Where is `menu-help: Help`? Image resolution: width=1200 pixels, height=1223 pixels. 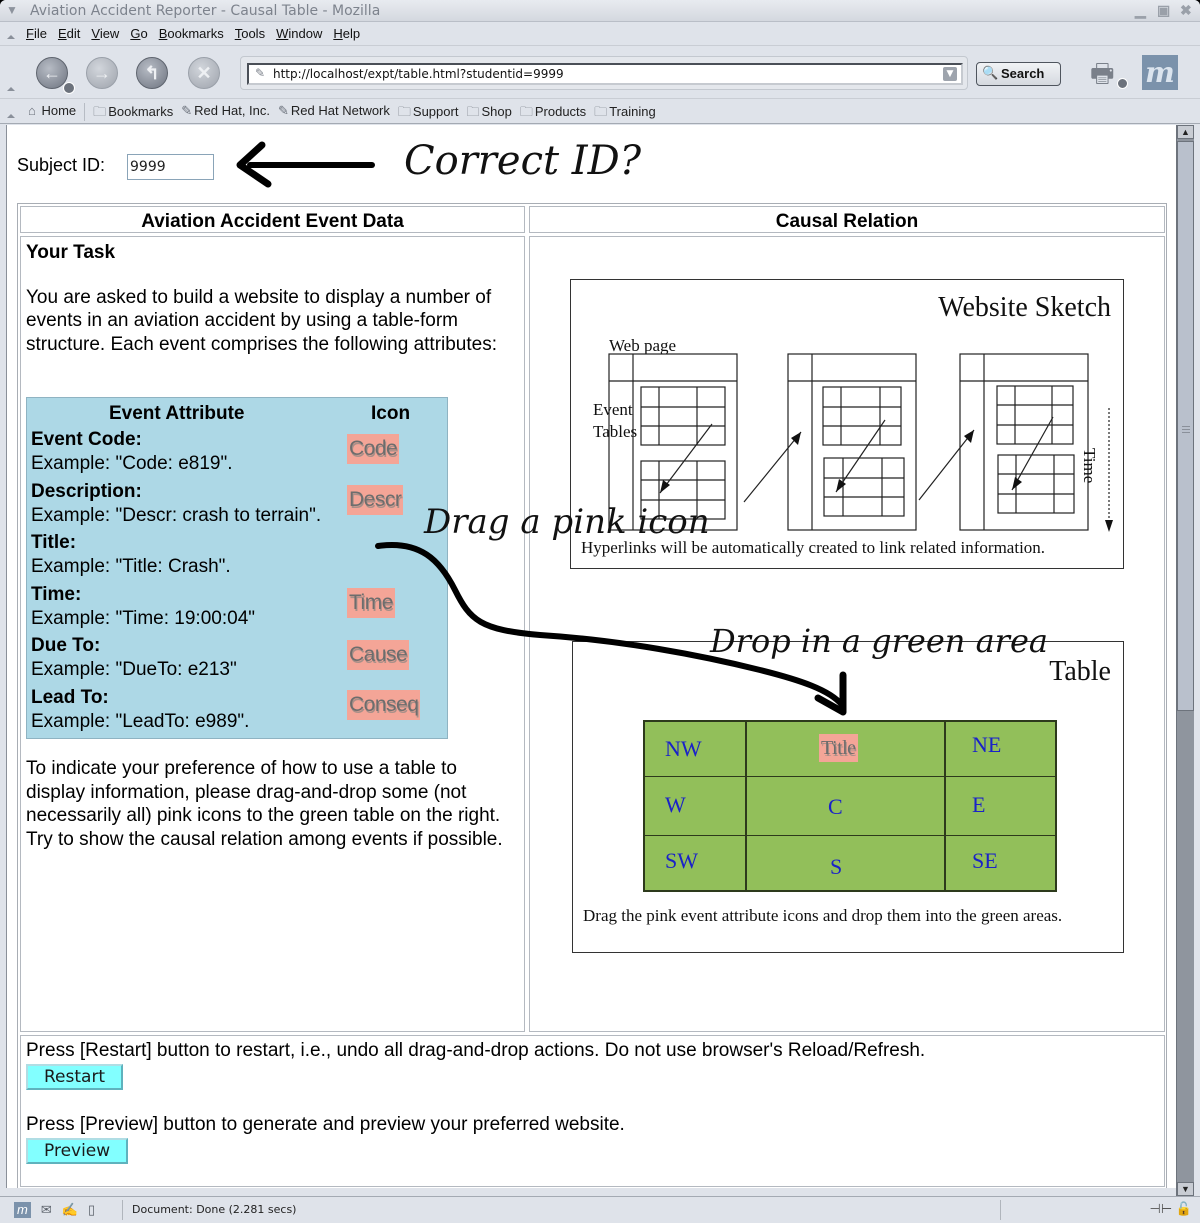
menu-help: Help is located at coordinates (346, 33).